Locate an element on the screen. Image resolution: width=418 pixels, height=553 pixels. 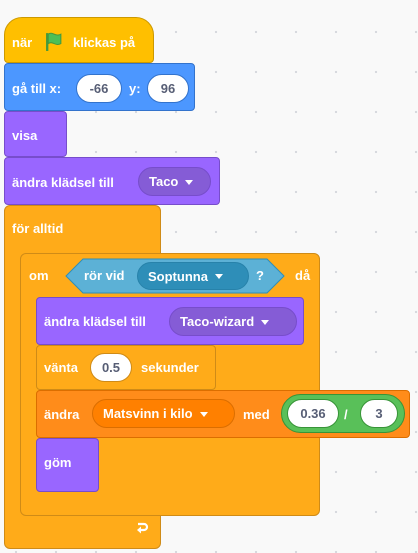
costume-value: Taco is located at coordinates (164, 181).